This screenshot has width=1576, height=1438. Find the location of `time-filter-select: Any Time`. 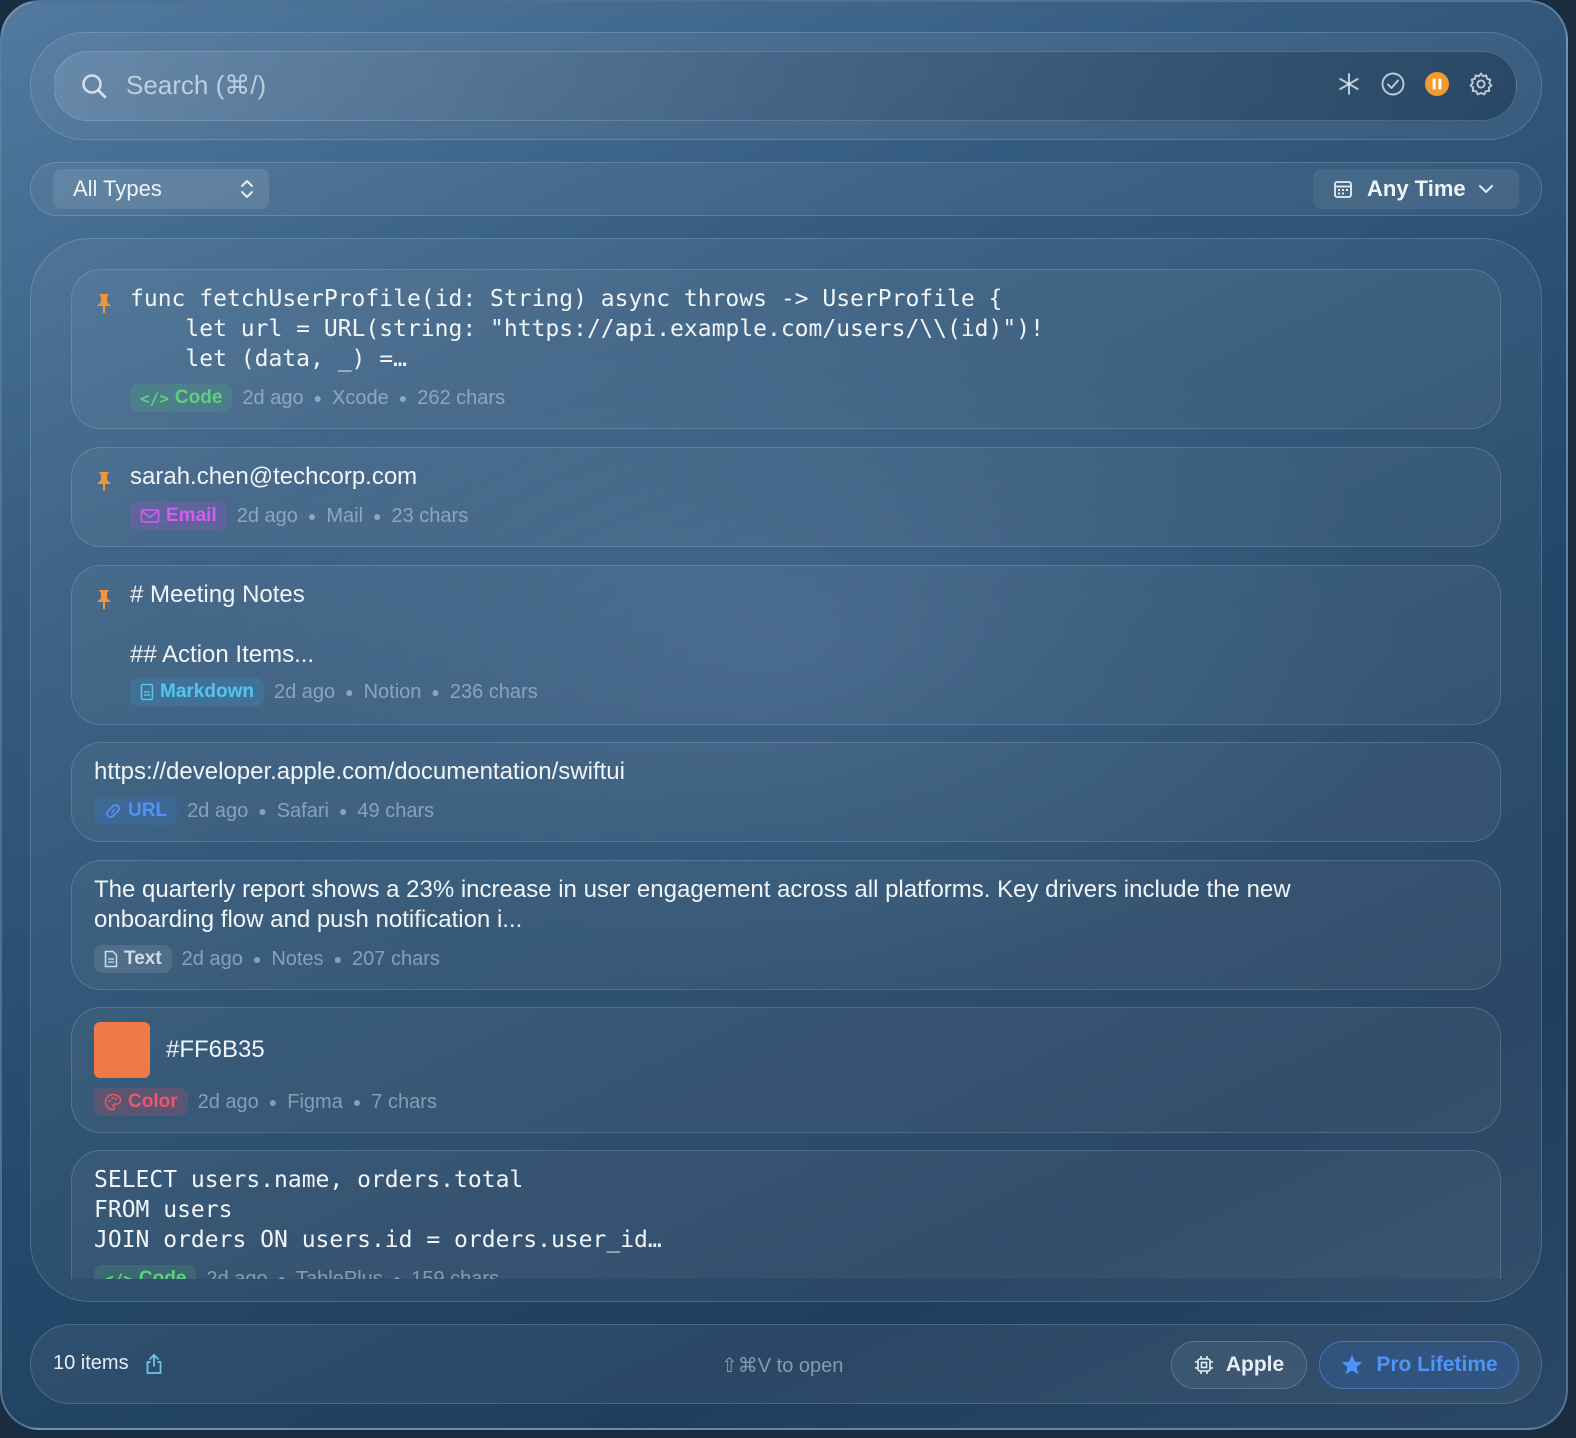

time-filter-select: Any Time is located at coordinates (1416, 189).